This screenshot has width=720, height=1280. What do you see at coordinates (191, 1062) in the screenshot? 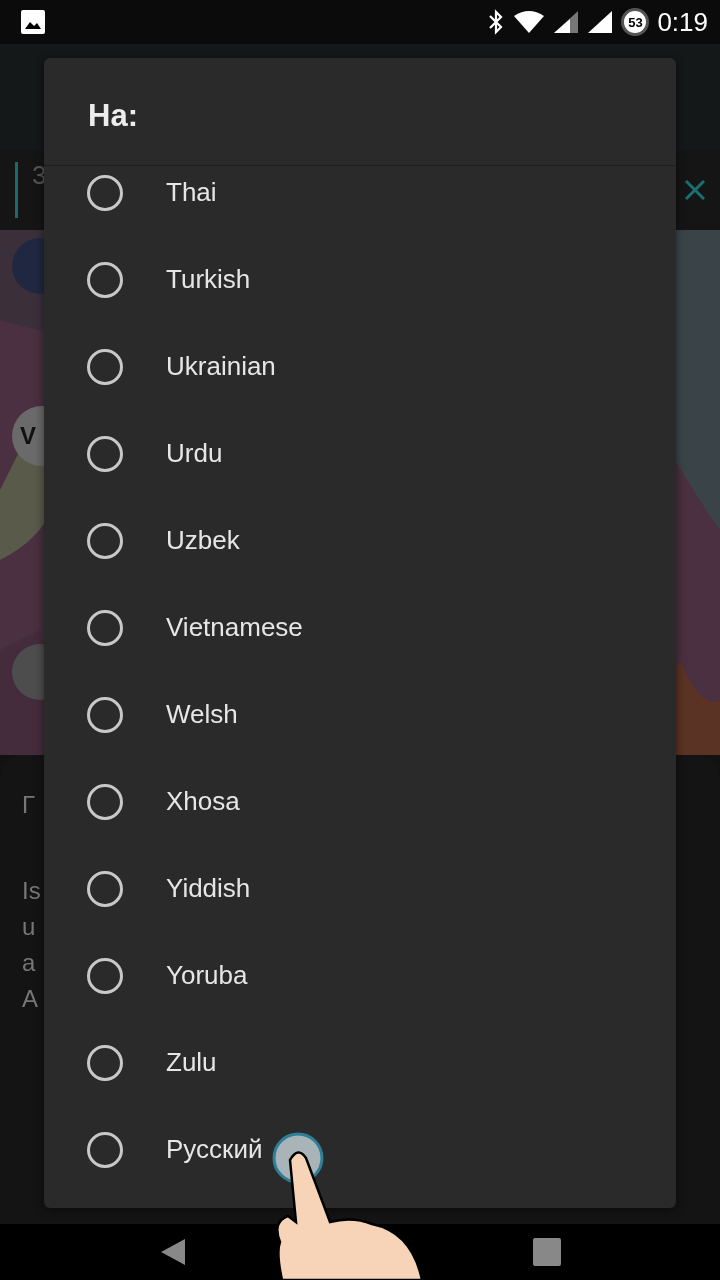
I see `language-option: Zulu` at bounding box center [191, 1062].